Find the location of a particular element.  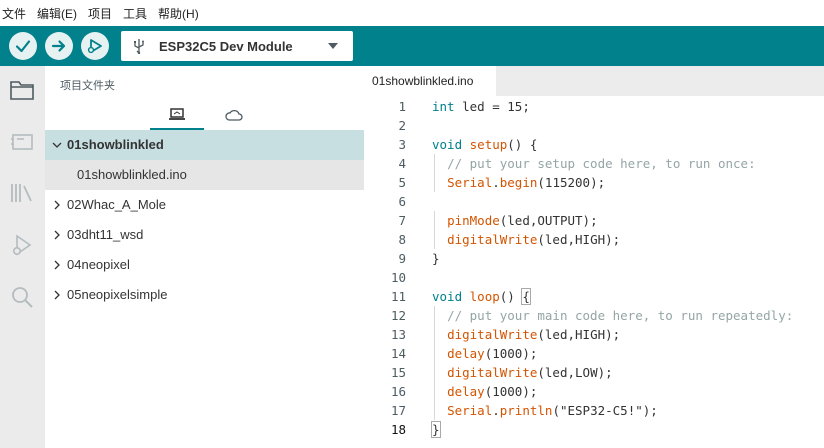

tree-folder-03dht11-wsd: 03dht11_wsd is located at coordinates (204, 235).